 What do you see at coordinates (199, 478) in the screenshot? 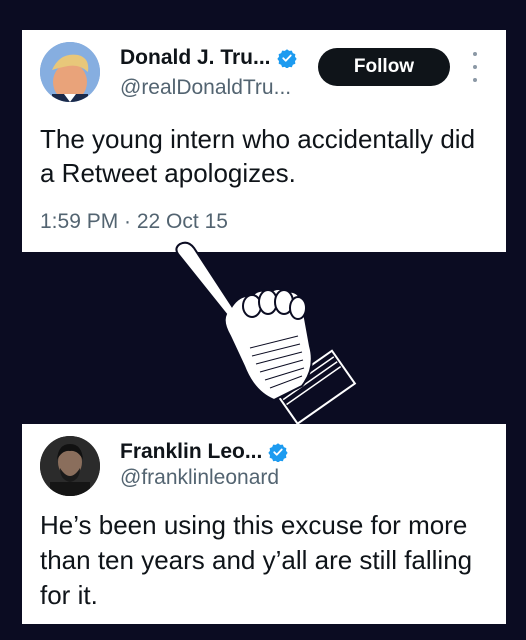
I see `author-handle: @franklinleonard` at bounding box center [199, 478].